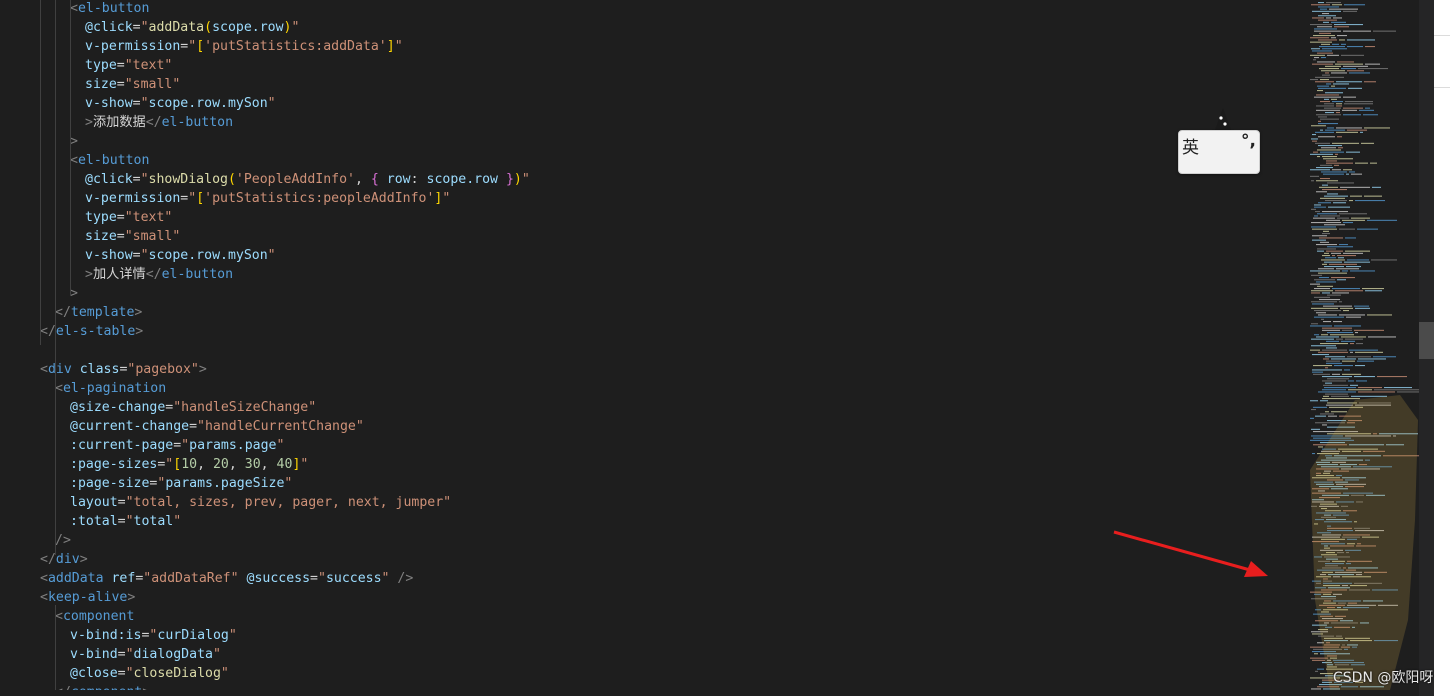 The width and height of the screenshot is (1450, 696). Describe the element at coordinates (192, 27) in the screenshot. I see `code-line: @click="addData(scope.row)"` at that location.